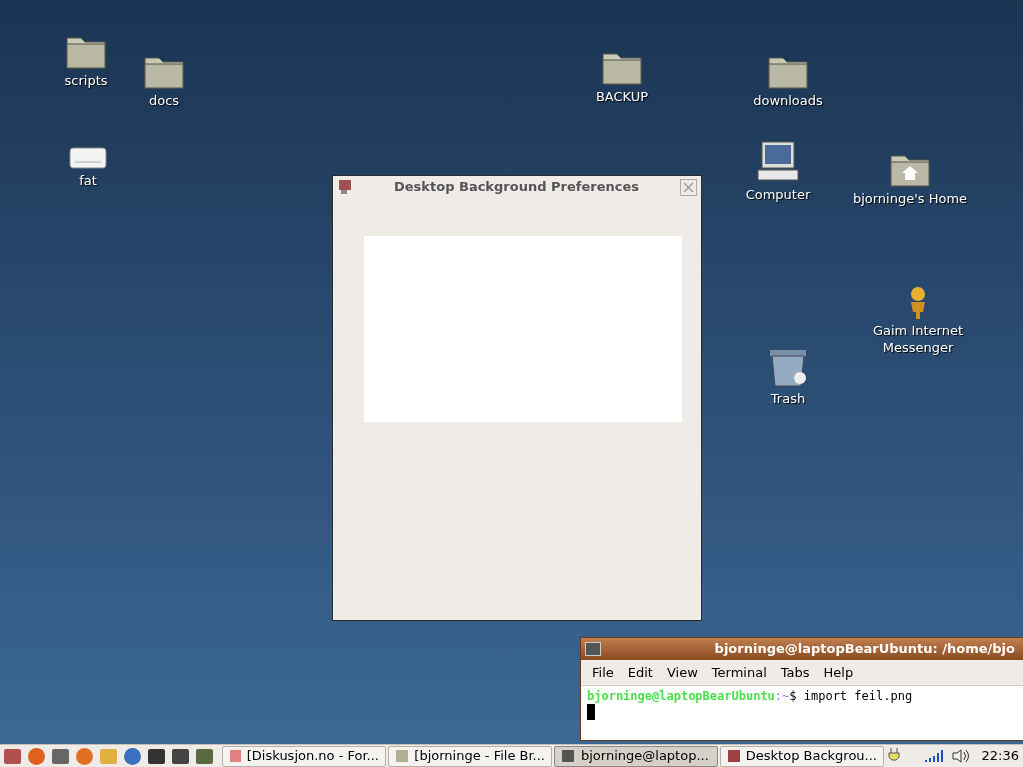 The image size is (1023, 767). Describe the element at coordinates (838, 672) in the screenshot. I see `menu-item: Help` at that location.